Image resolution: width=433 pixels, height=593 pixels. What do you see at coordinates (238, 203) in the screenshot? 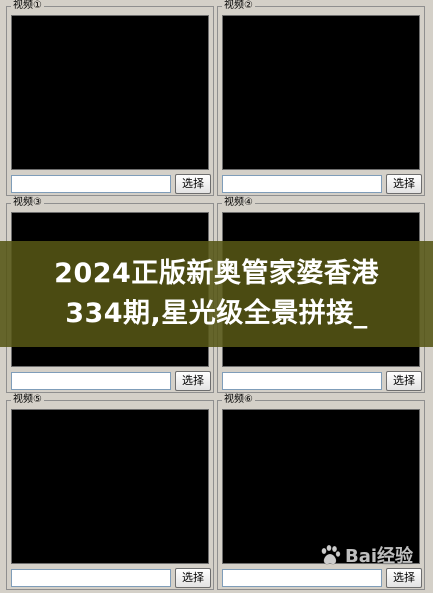
I see `video-panel-label: 视频④` at bounding box center [238, 203].